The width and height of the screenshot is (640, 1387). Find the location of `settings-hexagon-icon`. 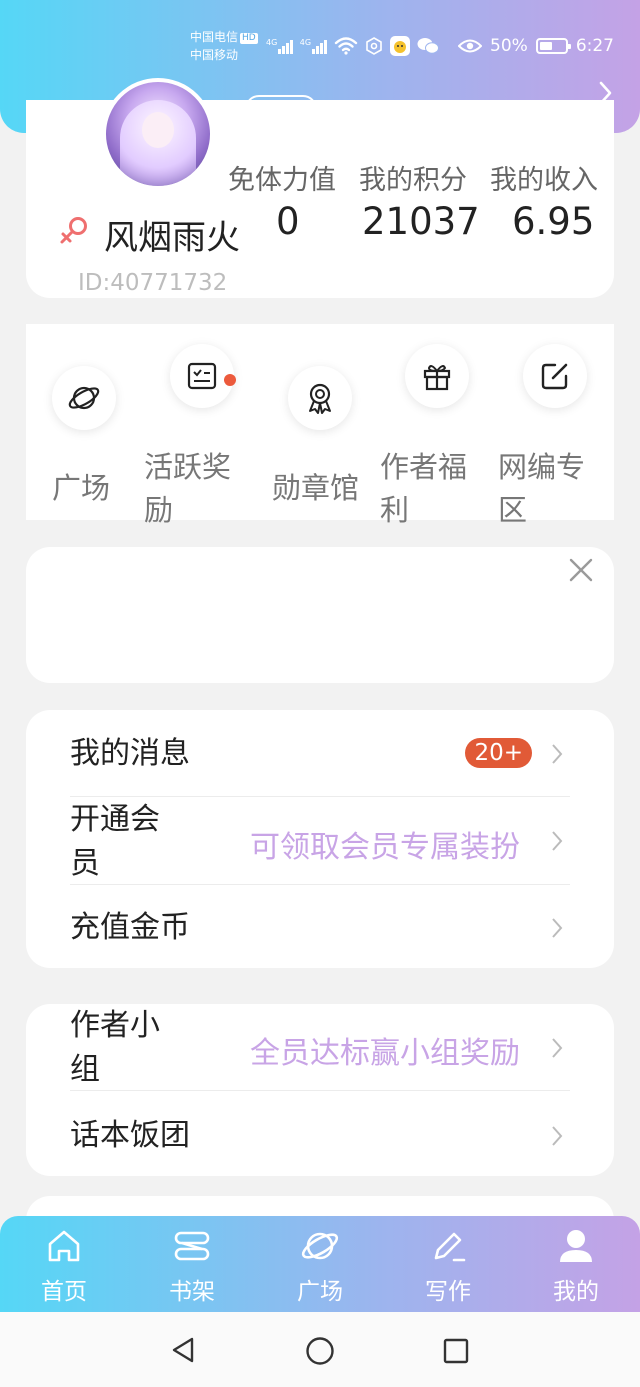

settings-hexagon-icon is located at coordinates (373, 46).